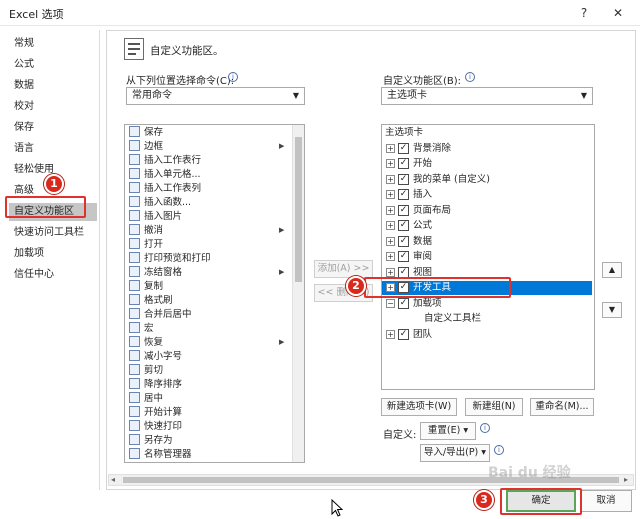  I want to click on command-item: 插入图片, so click(155, 216).